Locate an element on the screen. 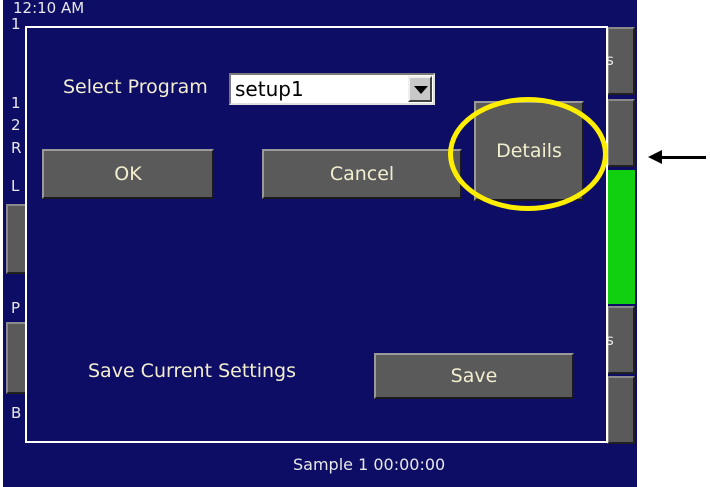 The width and height of the screenshot is (710, 487). details-button: Details is located at coordinates (529, 151).